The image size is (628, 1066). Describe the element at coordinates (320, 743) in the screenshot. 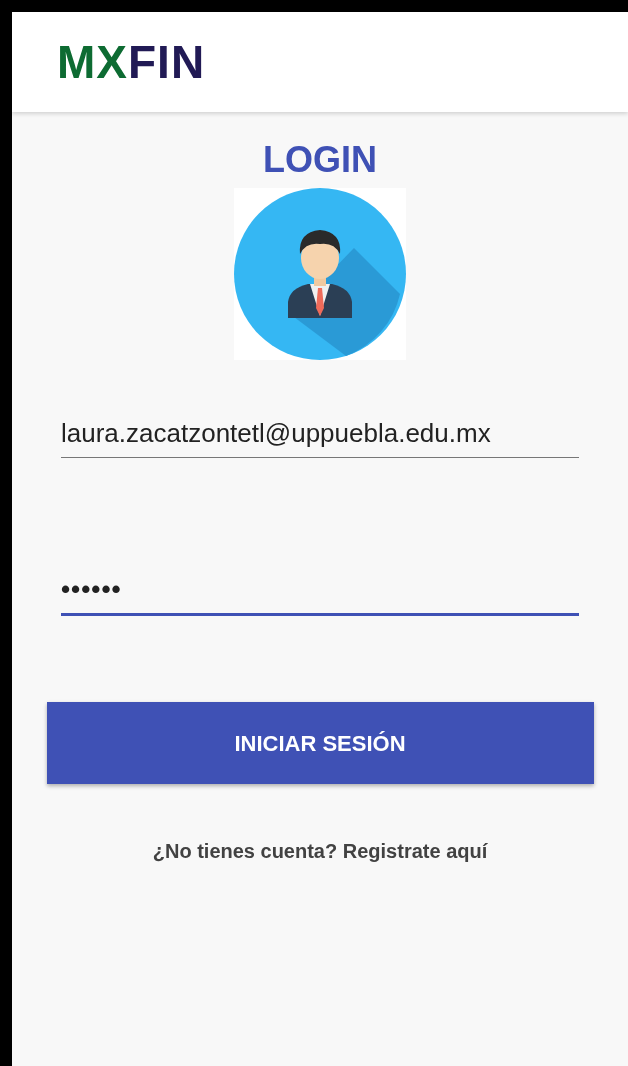

I see `login-button: INICIAR SESIÓN` at that location.